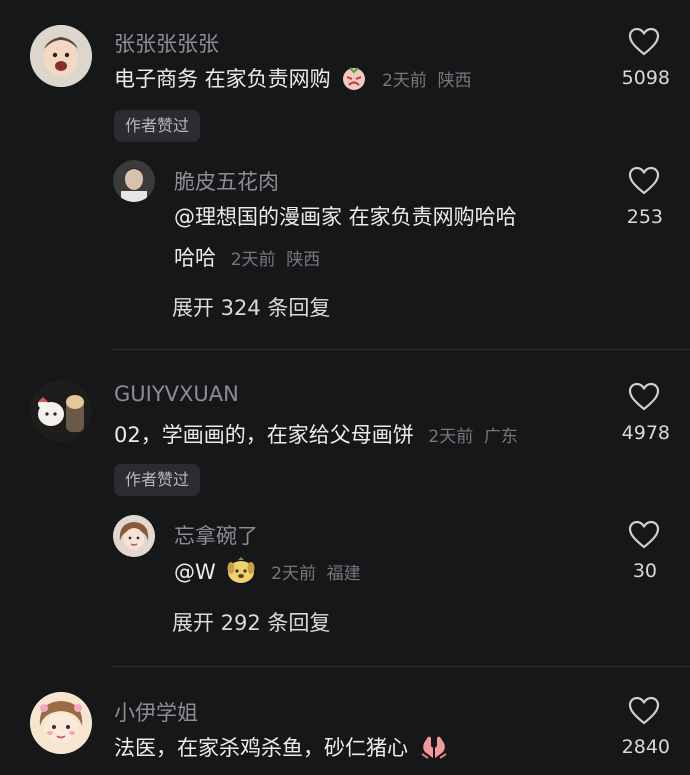 The width and height of the screenshot is (690, 775). What do you see at coordinates (251, 622) in the screenshot?
I see `expand-replies-button: 展开 292 条回复` at bounding box center [251, 622].